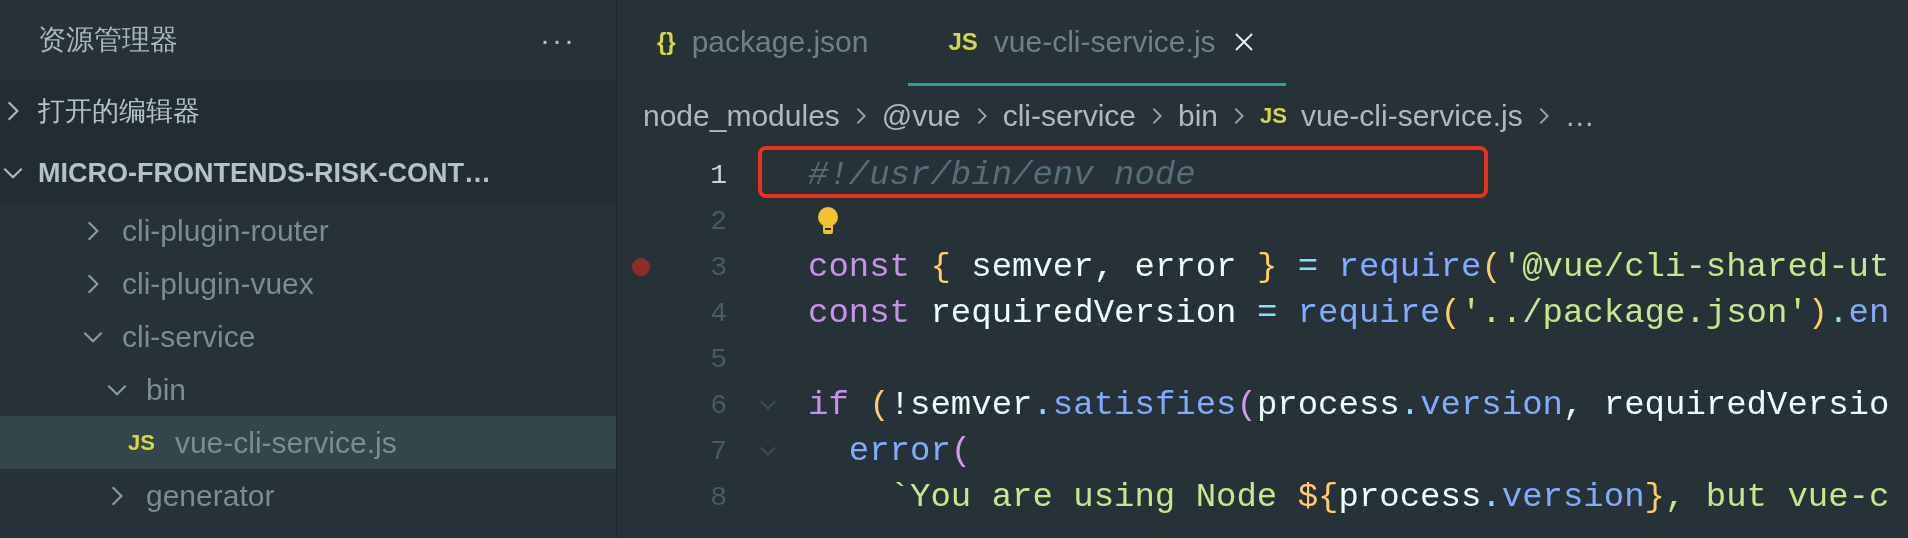 This screenshot has height=538, width=1908. What do you see at coordinates (308, 336) in the screenshot?
I see `tree-item: cli-service` at bounding box center [308, 336].